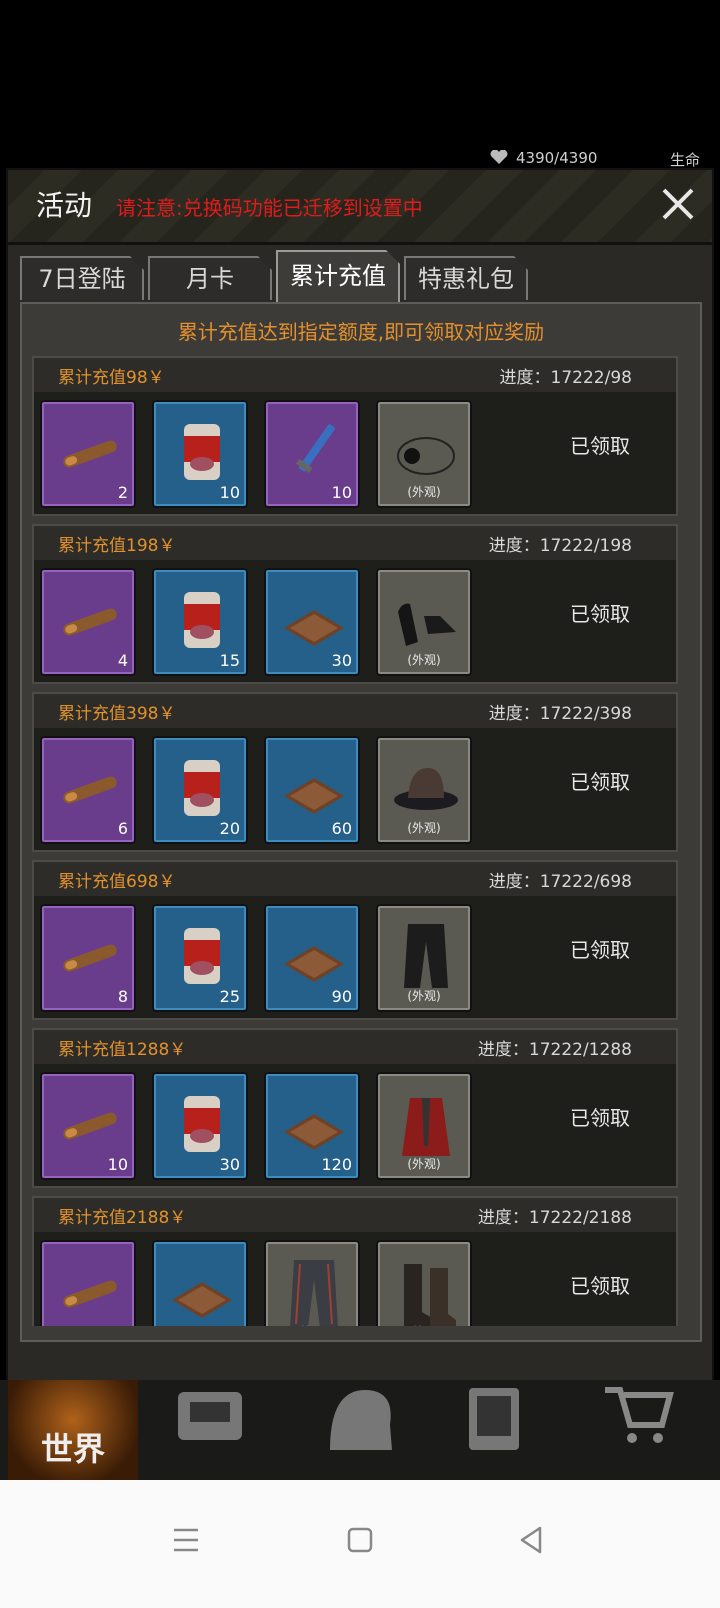  I want to click on tier-card: 累计充值698￥ 进度：17222/698 8 25 90 (外观) 已领取, so click(355, 940).